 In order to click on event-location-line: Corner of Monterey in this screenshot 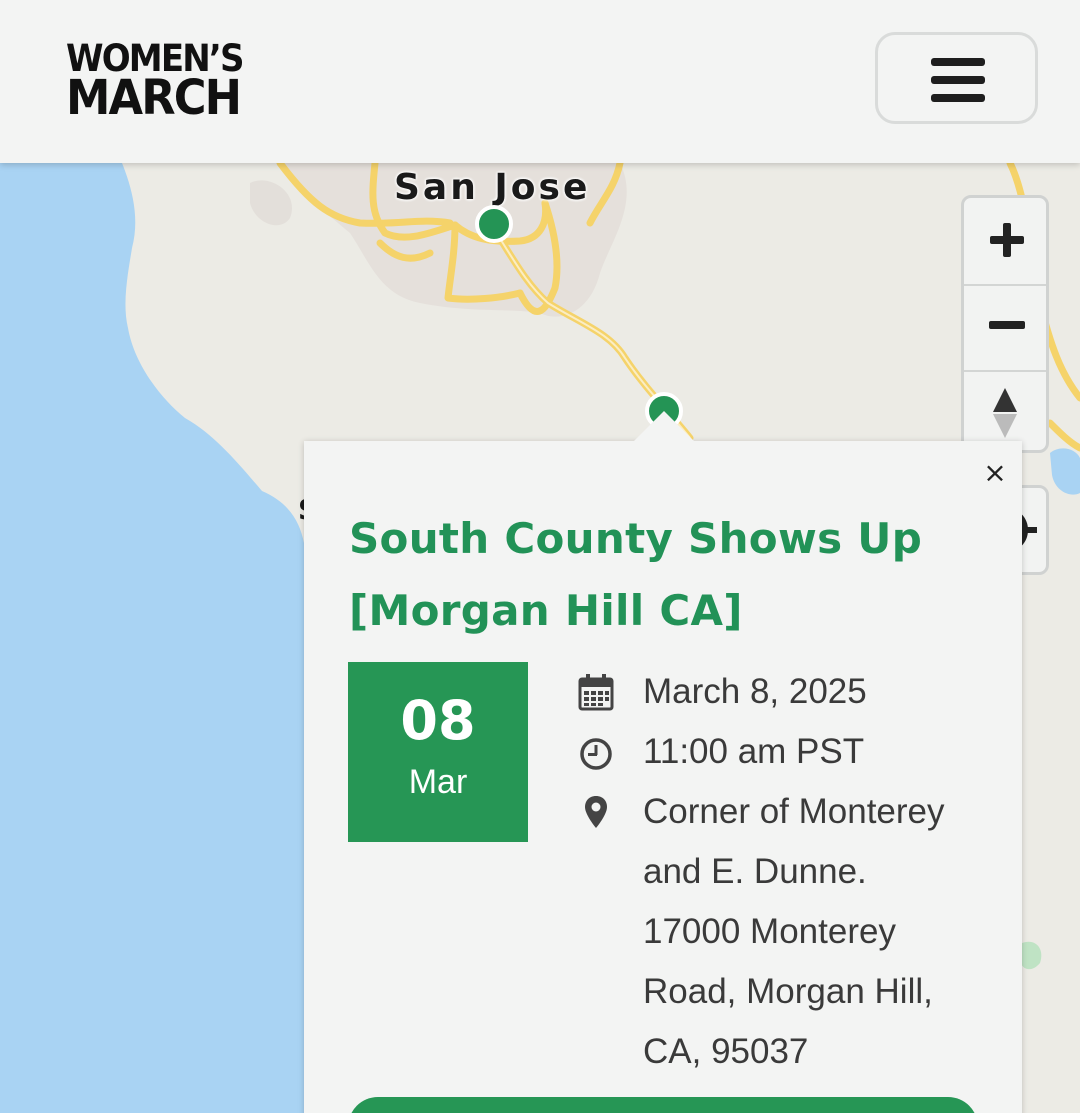, I will do `click(794, 811)`.